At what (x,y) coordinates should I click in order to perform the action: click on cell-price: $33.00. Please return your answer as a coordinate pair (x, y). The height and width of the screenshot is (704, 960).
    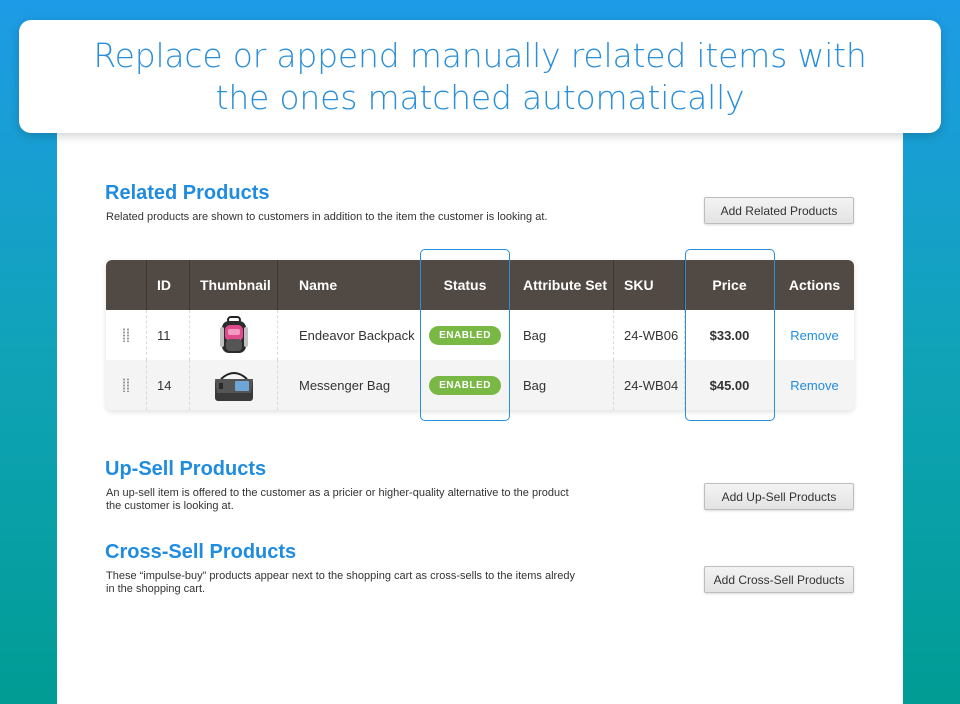
    Looking at the image, I should click on (730, 335).